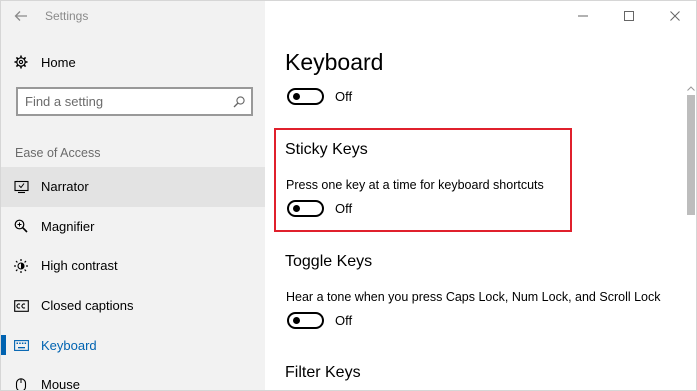  What do you see at coordinates (120, 101) in the screenshot?
I see `search-input` at bounding box center [120, 101].